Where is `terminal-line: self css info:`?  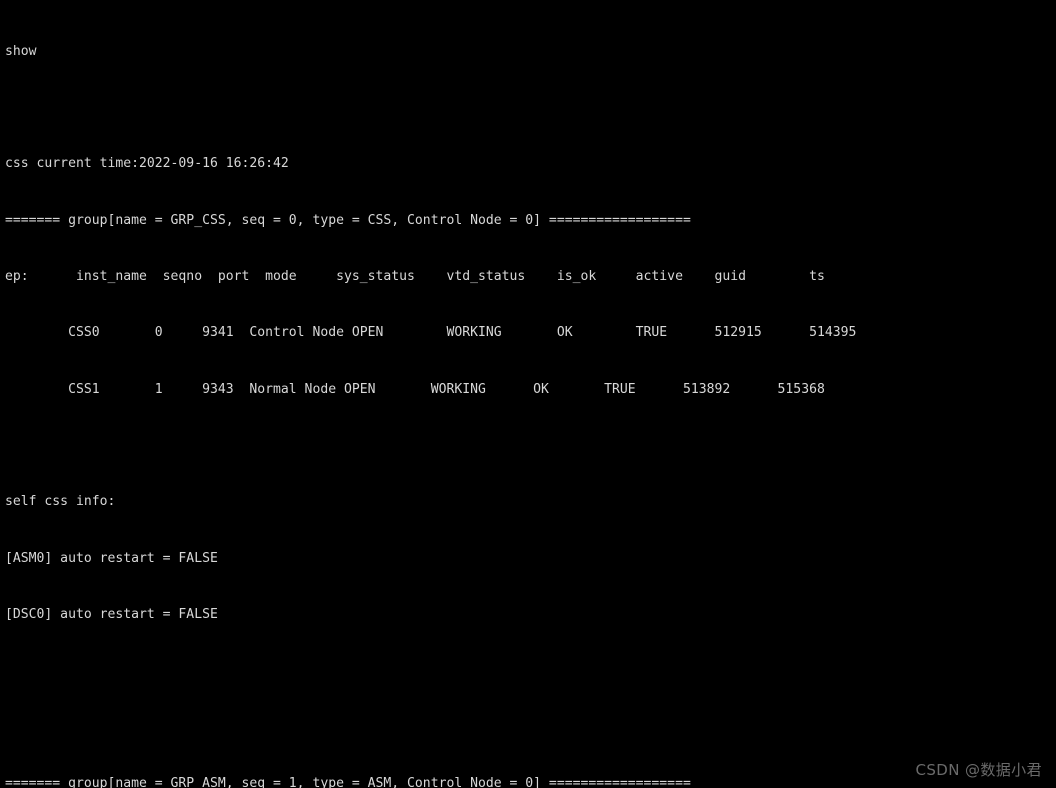
terminal-line: self css info: is located at coordinates (60, 502).